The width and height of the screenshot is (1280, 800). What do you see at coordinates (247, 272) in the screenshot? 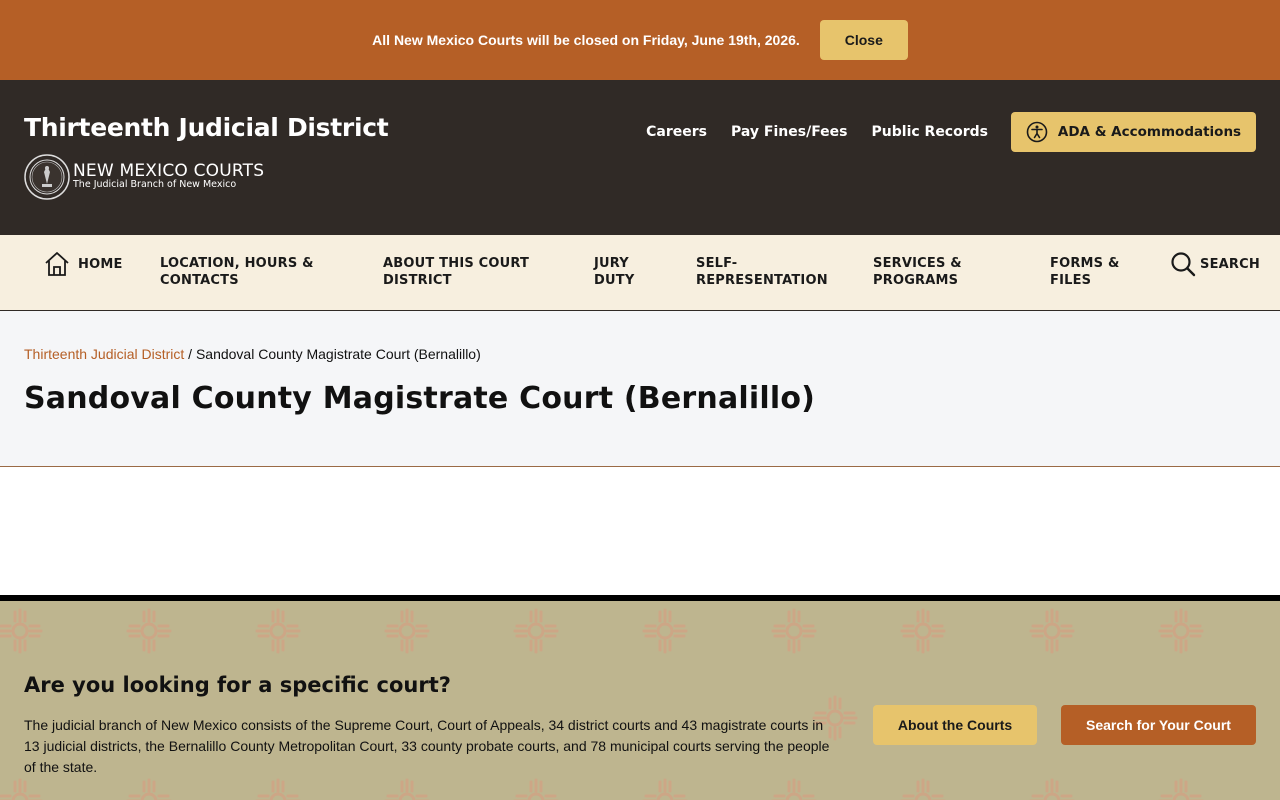
I see `nav-location-hours-contacts: LOCATION, HOURS & CONTACTS` at bounding box center [247, 272].